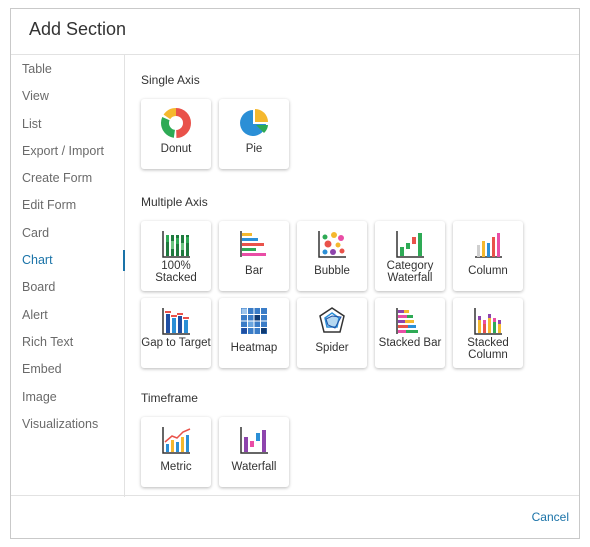 The width and height of the screenshot is (590, 547). Describe the element at coordinates (550, 517) in the screenshot. I see `cancel-button: Cancel` at that location.